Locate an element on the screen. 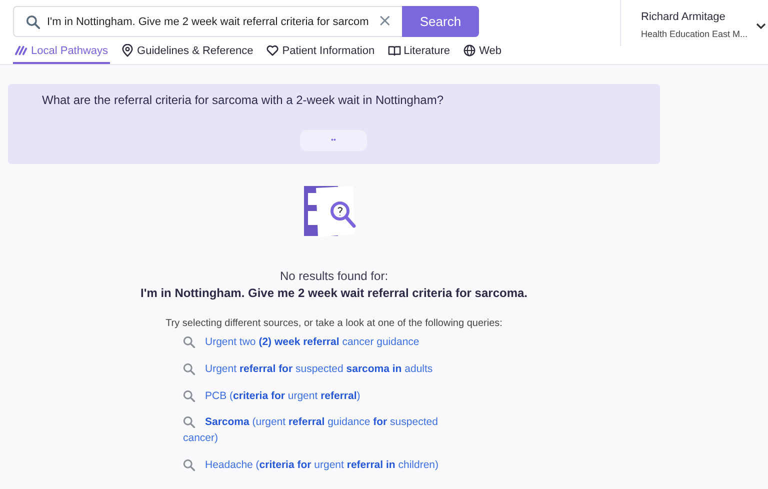 This screenshot has width=768, height=489. source-tab: Guidelines & Reference is located at coordinates (187, 53).